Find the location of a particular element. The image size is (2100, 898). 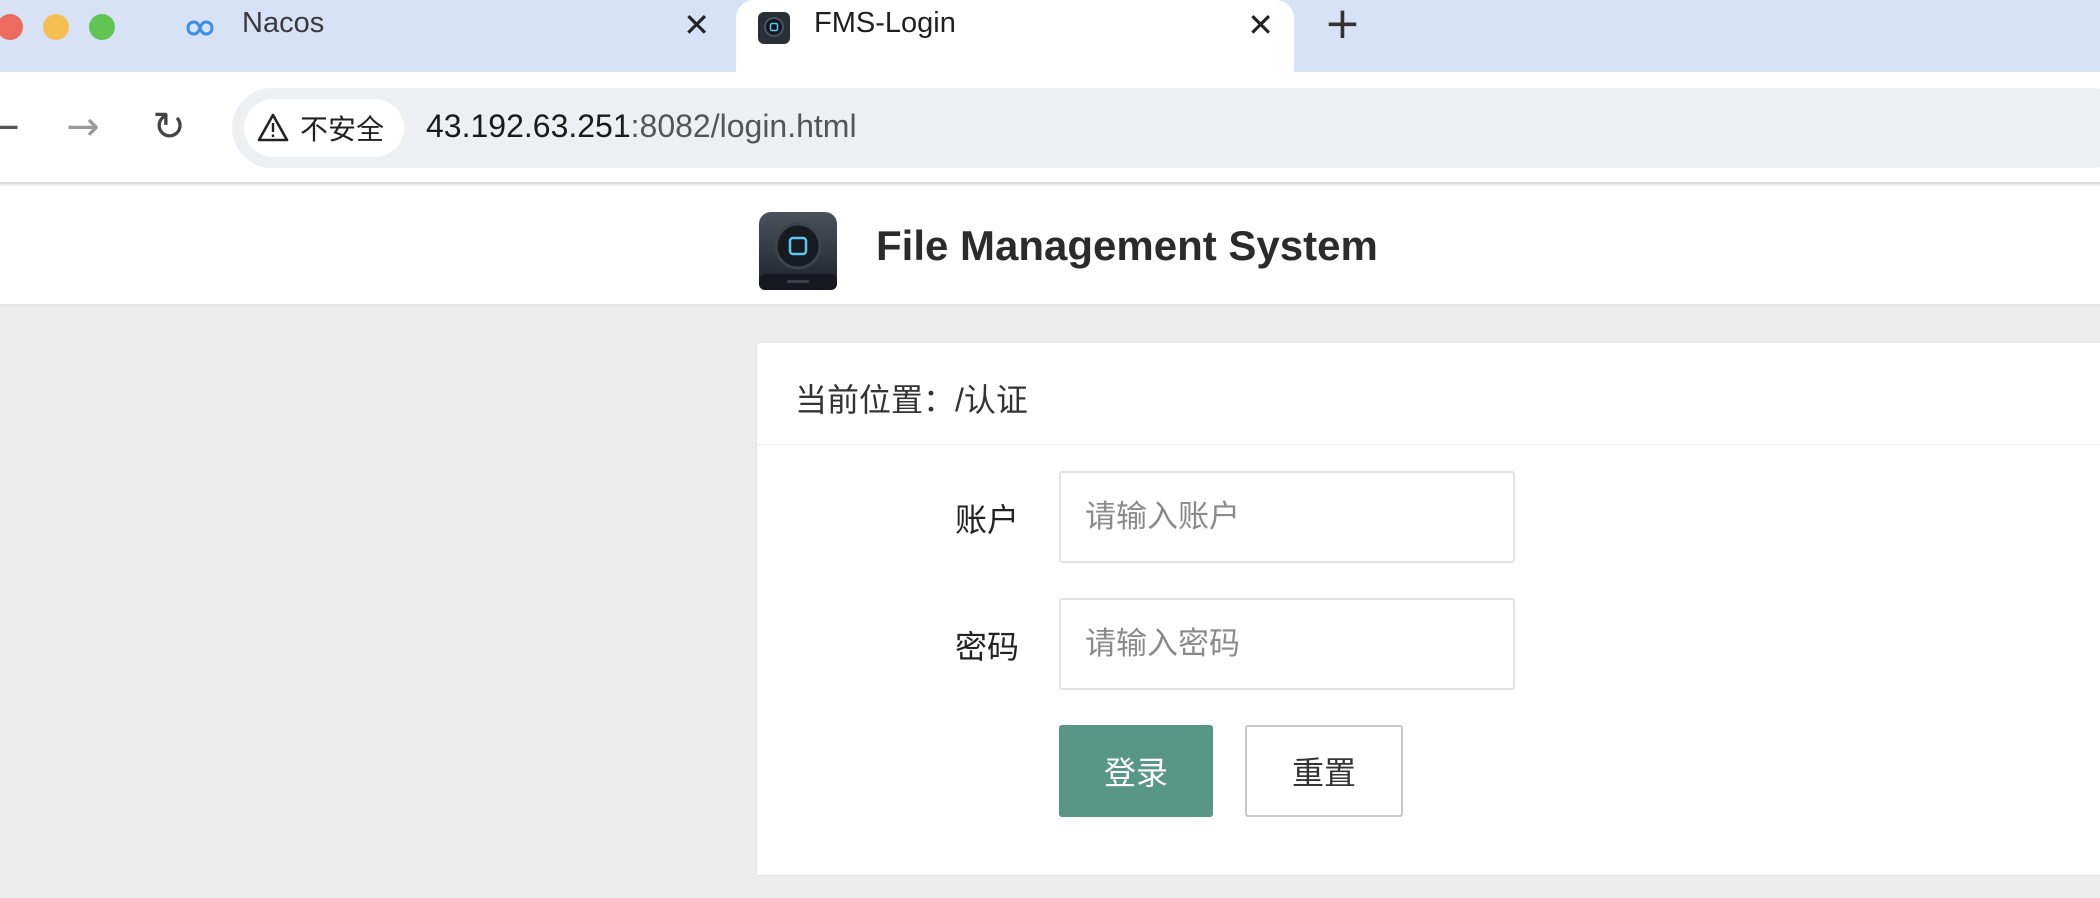

new-tab-button: + is located at coordinates (1342, 24).